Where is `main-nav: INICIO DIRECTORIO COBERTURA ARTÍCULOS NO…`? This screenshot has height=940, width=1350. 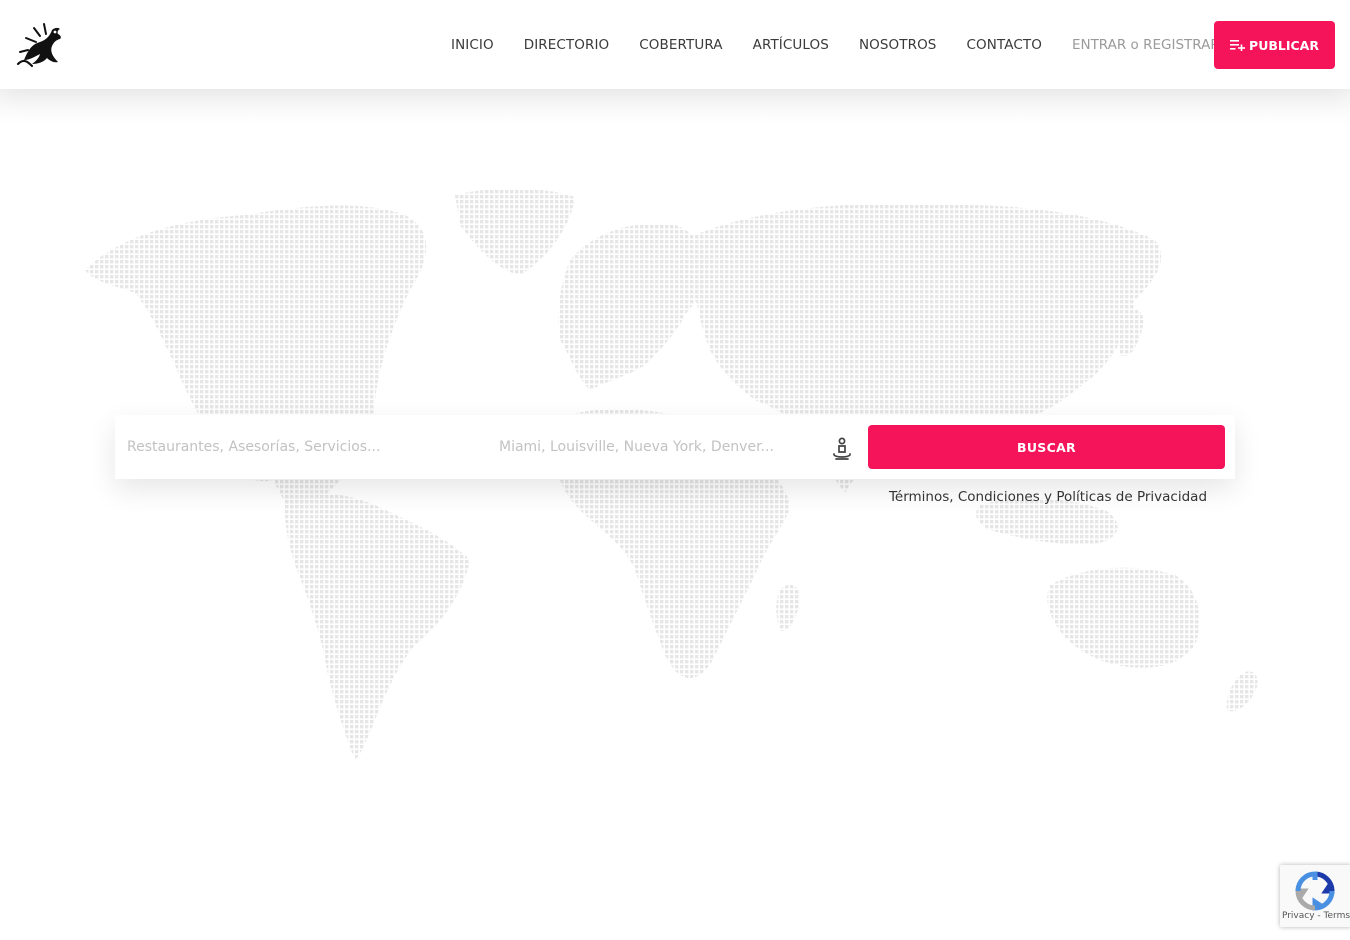 main-nav: INICIO DIRECTORIO COBERTURA ARTÍCULOS NO… is located at coordinates (844, 44).